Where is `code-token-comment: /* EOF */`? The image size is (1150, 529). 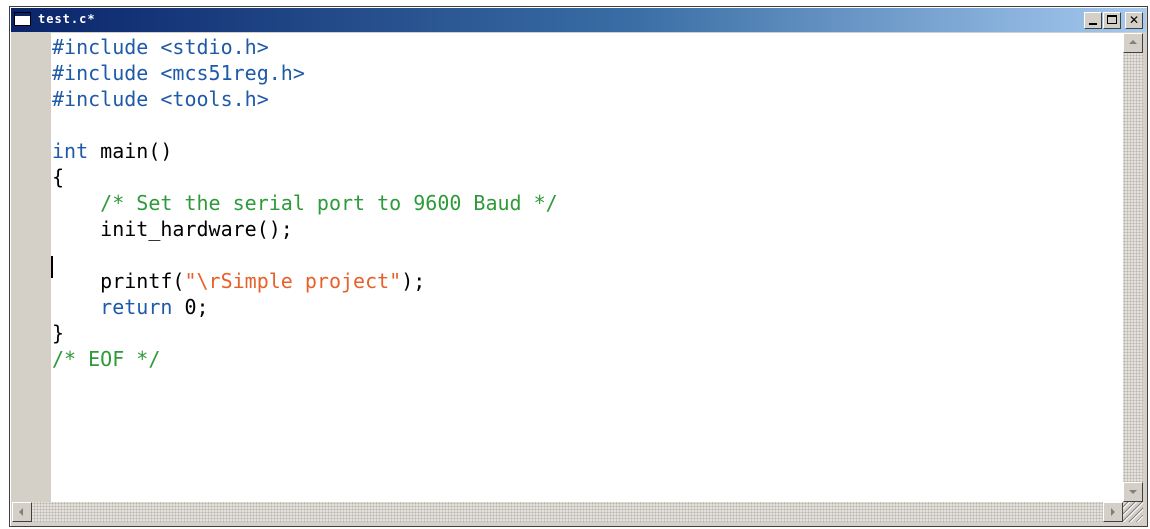 code-token-comment: /* EOF */ is located at coordinates (106, 359).